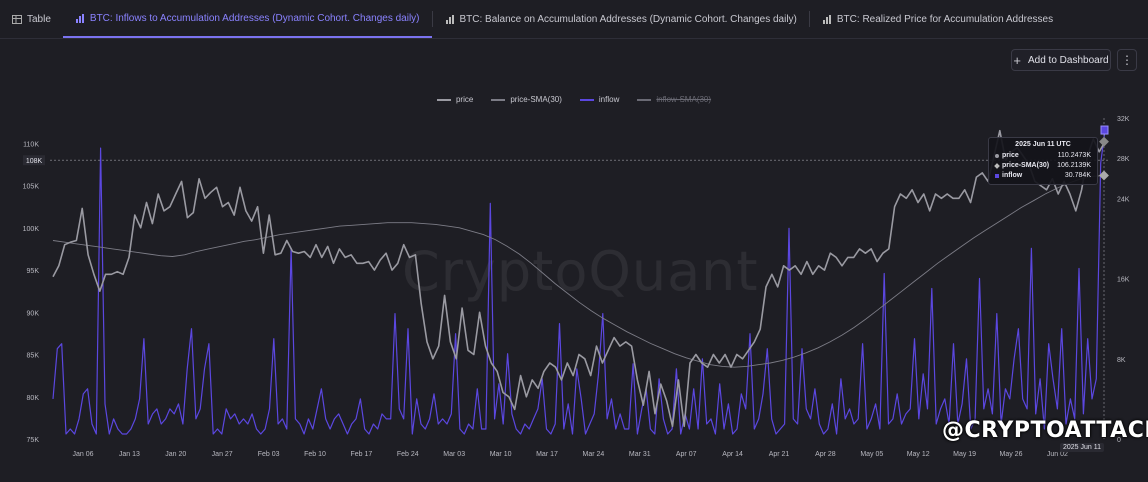  What do you see at coordinates (1043, 176) in the screenshot?
I see `tooltip-row: inflow 30.784K` at bounding box center [1043, 176].